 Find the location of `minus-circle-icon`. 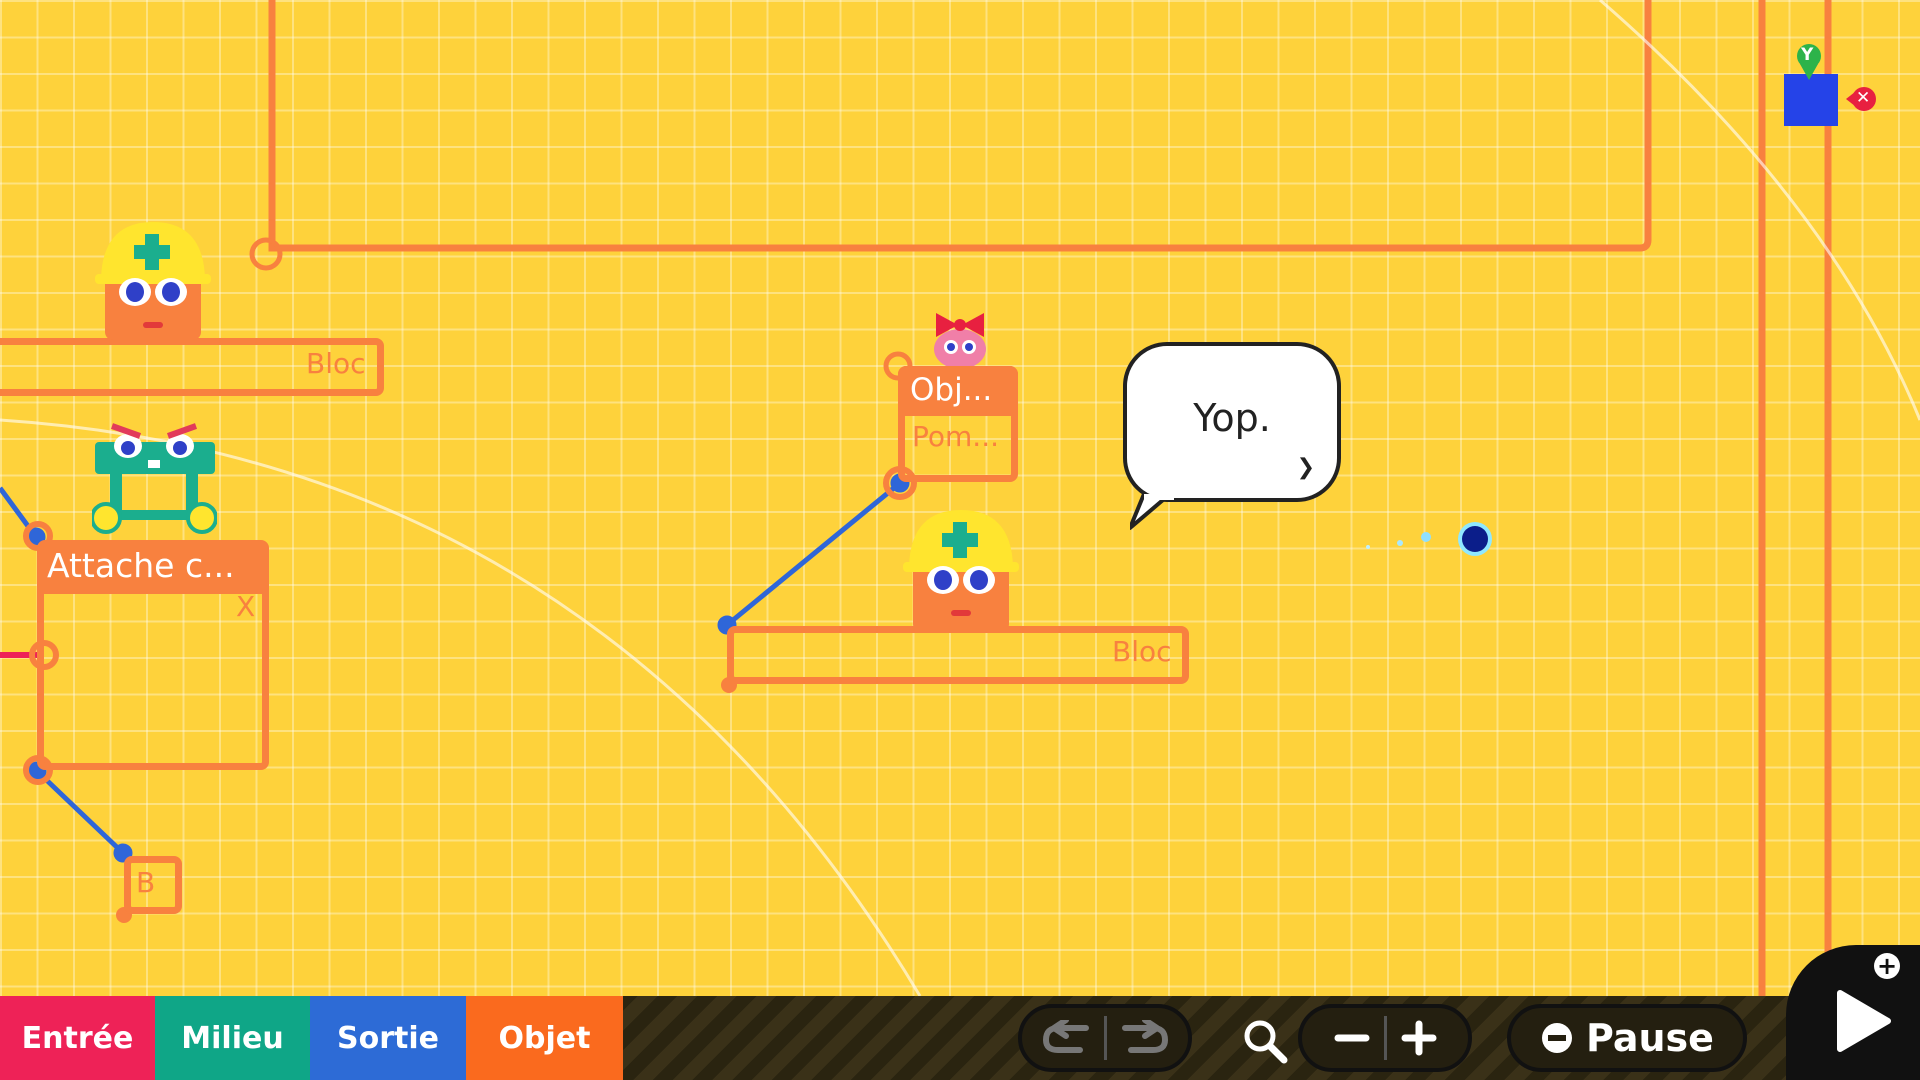

minus-circle-icon is located at coordinates (1557, 1038).